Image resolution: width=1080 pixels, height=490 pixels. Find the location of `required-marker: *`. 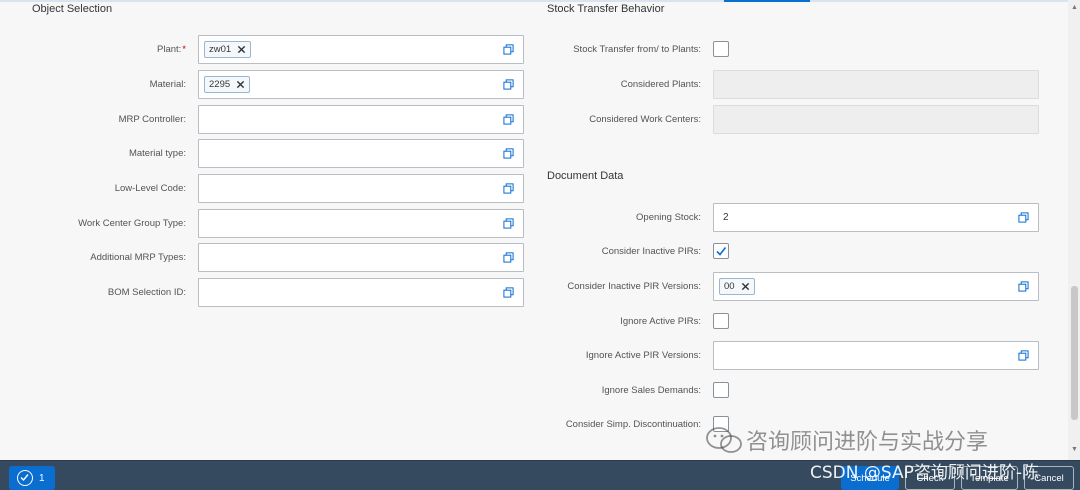

required-marker: * is located at coordinates (184, 49).